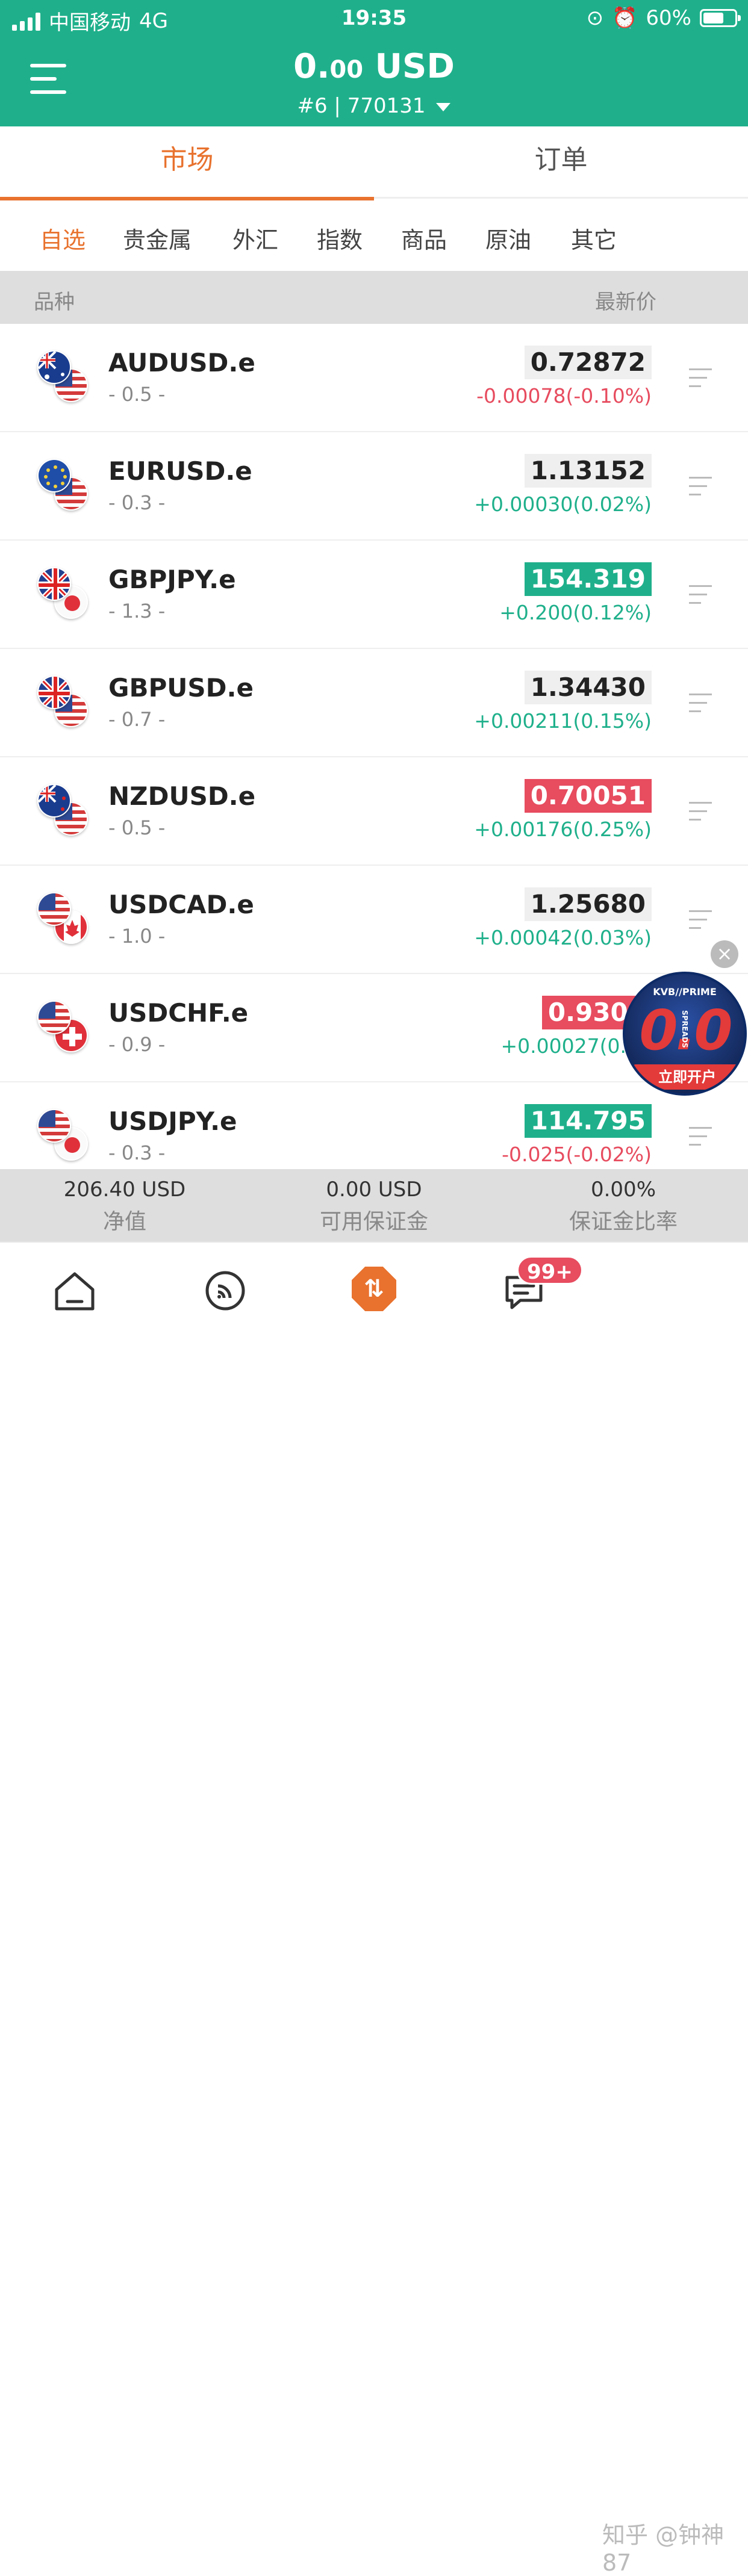  Describe the element at coordinates (374, 1125) in the screenshot. I see `quote-row: USDJPY.e - 0.3 - 114.795 -0.025(-0.02%)` at that location.